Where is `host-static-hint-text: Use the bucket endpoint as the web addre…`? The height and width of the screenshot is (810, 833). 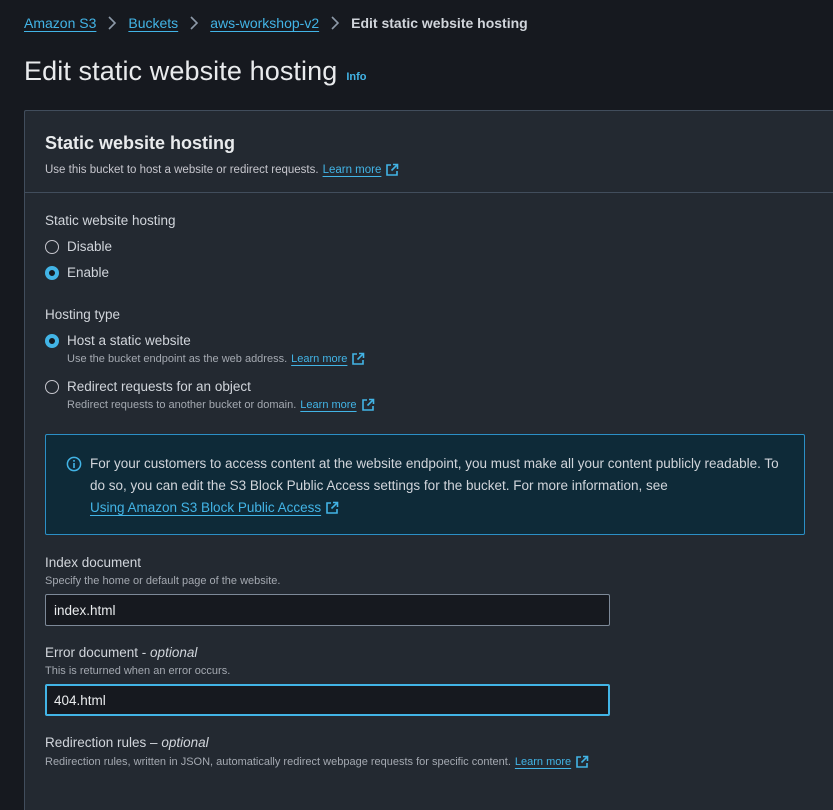
host-static-hint-text: Use the bucket endpoint as the web addre… is located at coordinates (177, 359).